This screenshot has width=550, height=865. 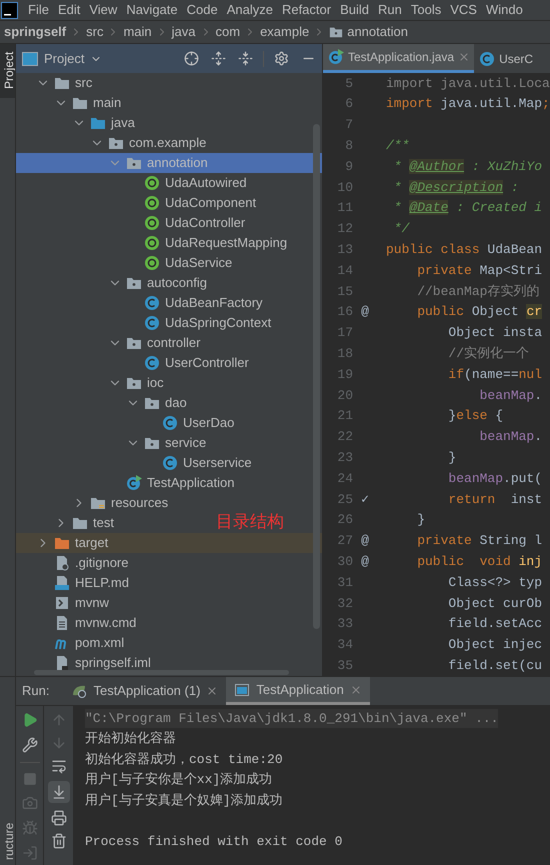 I want to click on tree-item: resources, so click(x=121, y=503).